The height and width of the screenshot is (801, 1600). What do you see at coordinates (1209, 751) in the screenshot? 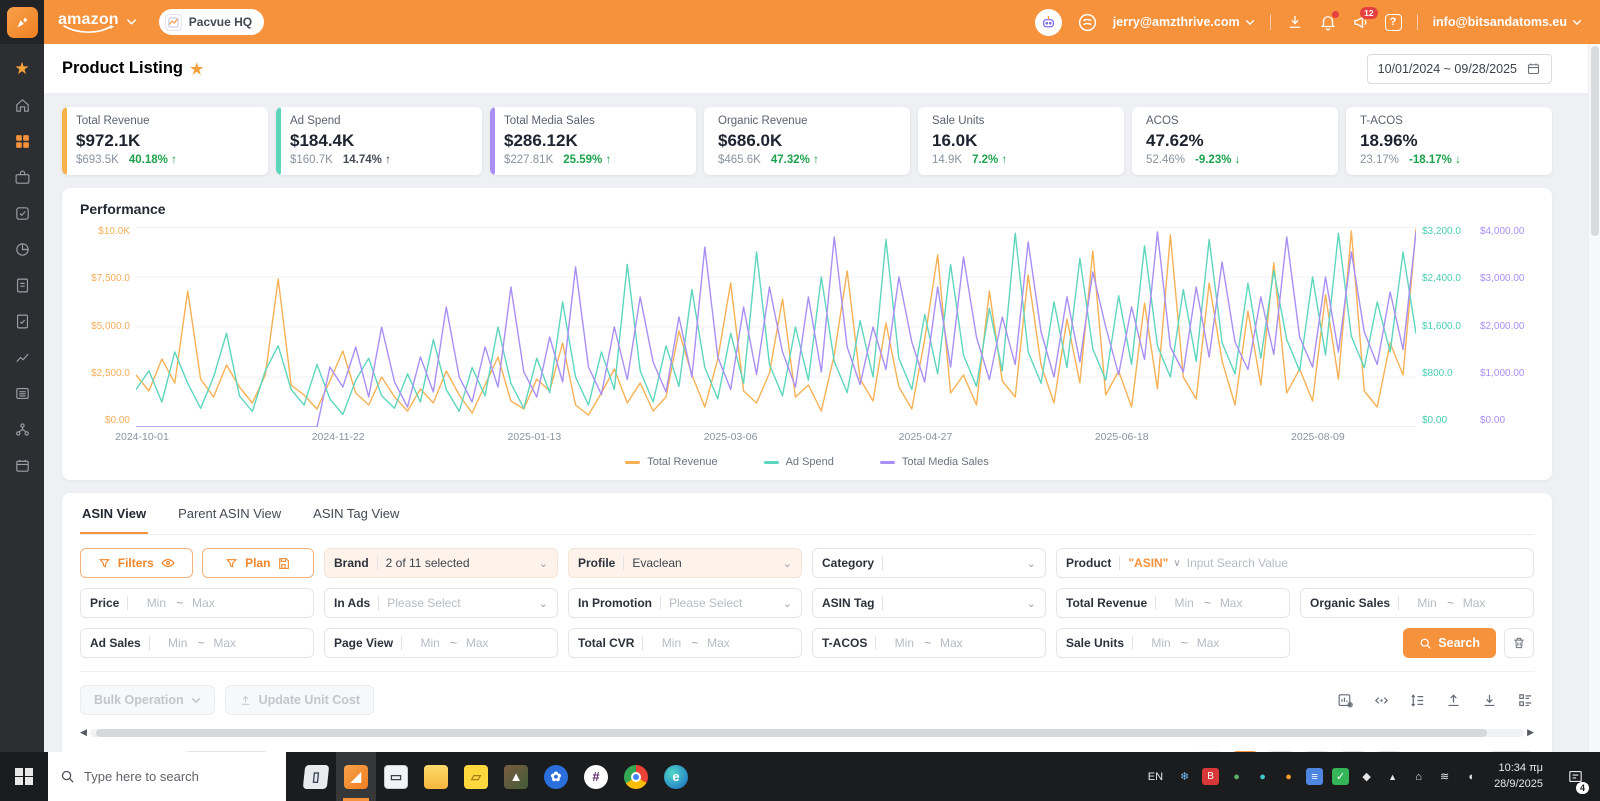
I see `prev-page-button: ‹` at bounding box center [1209, 751].